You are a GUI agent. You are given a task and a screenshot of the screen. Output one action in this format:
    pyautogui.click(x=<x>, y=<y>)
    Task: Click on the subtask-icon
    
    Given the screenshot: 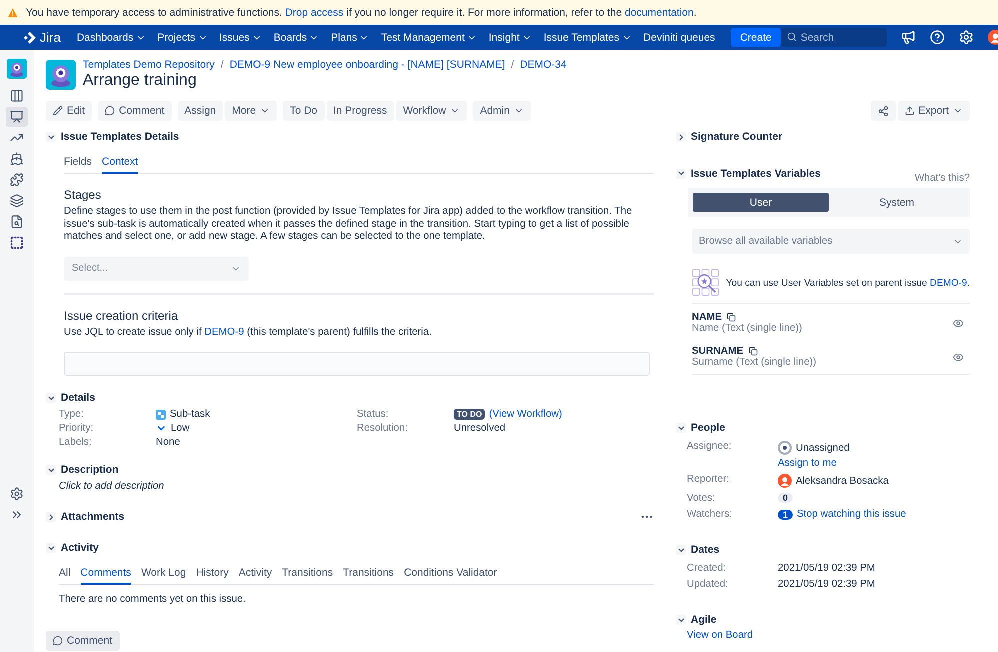 What is the action you would take?
    pyautogui.click(x=161, y=415)
    